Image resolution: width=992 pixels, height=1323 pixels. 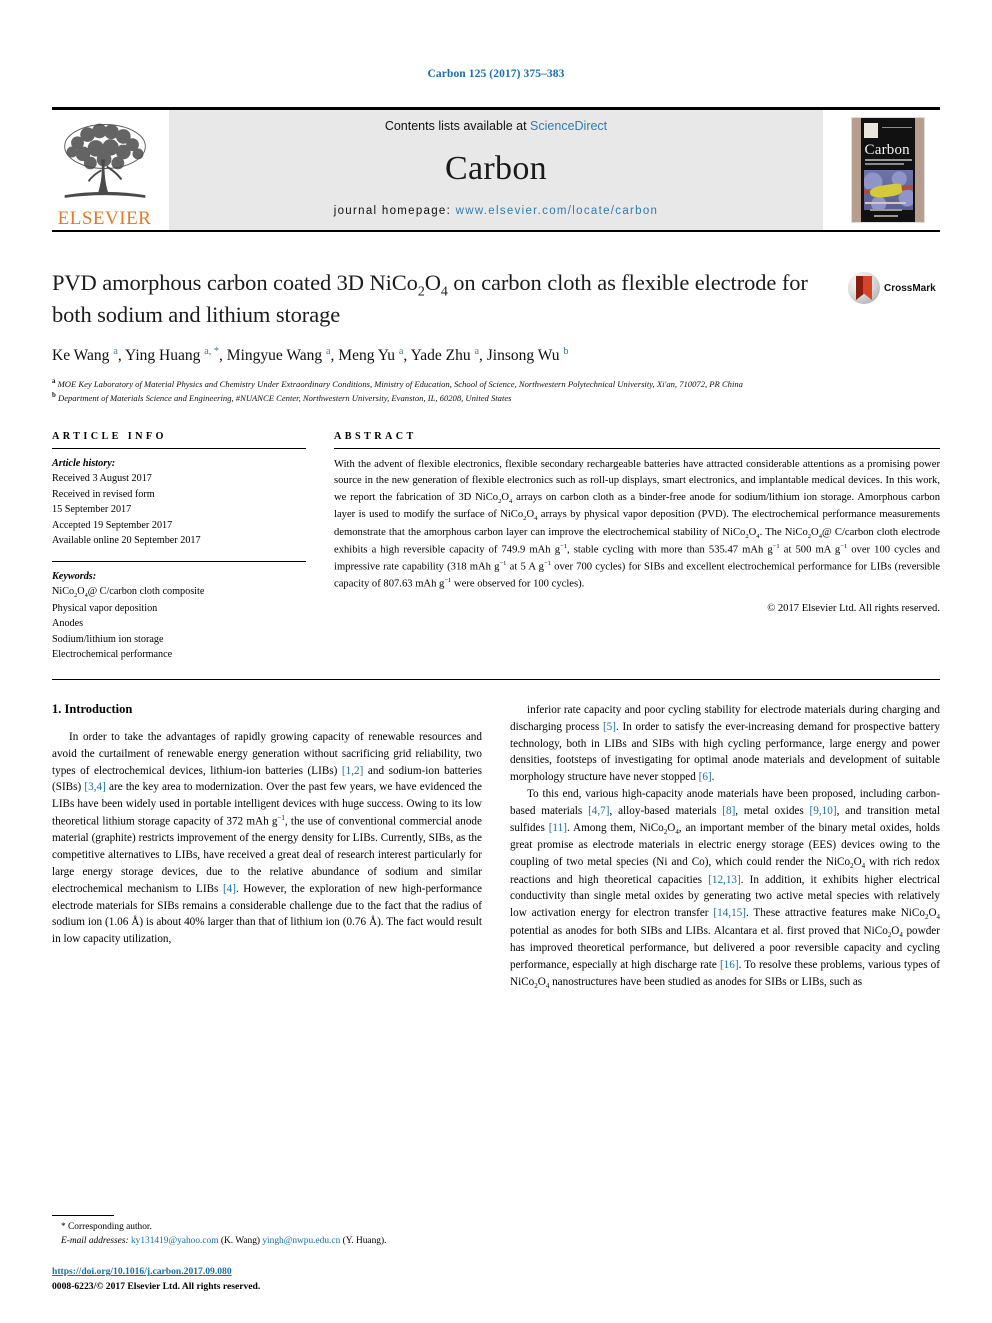 I want to click on cover-artwork, so click(x=888, y=190).